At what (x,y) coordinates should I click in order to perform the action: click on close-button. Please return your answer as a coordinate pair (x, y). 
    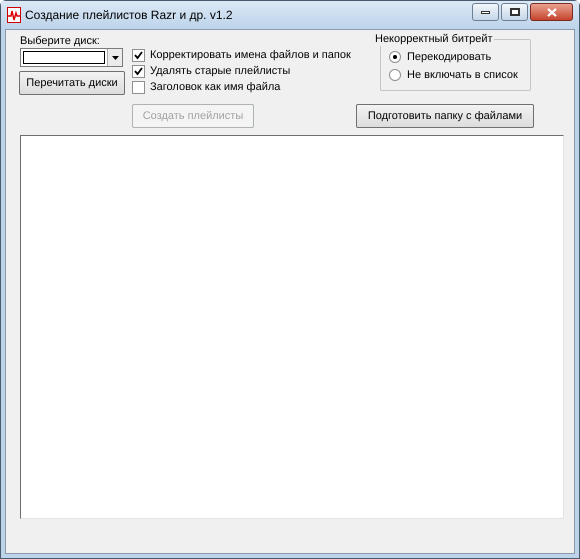
    Looking at the image, I should click on (551, 12).